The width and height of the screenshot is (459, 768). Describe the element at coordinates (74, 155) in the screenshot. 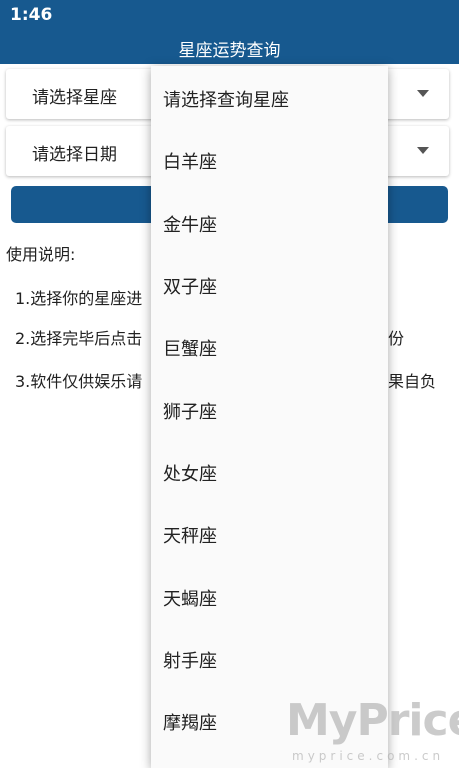

I see `date-select-label: 请选择日期` at that location.